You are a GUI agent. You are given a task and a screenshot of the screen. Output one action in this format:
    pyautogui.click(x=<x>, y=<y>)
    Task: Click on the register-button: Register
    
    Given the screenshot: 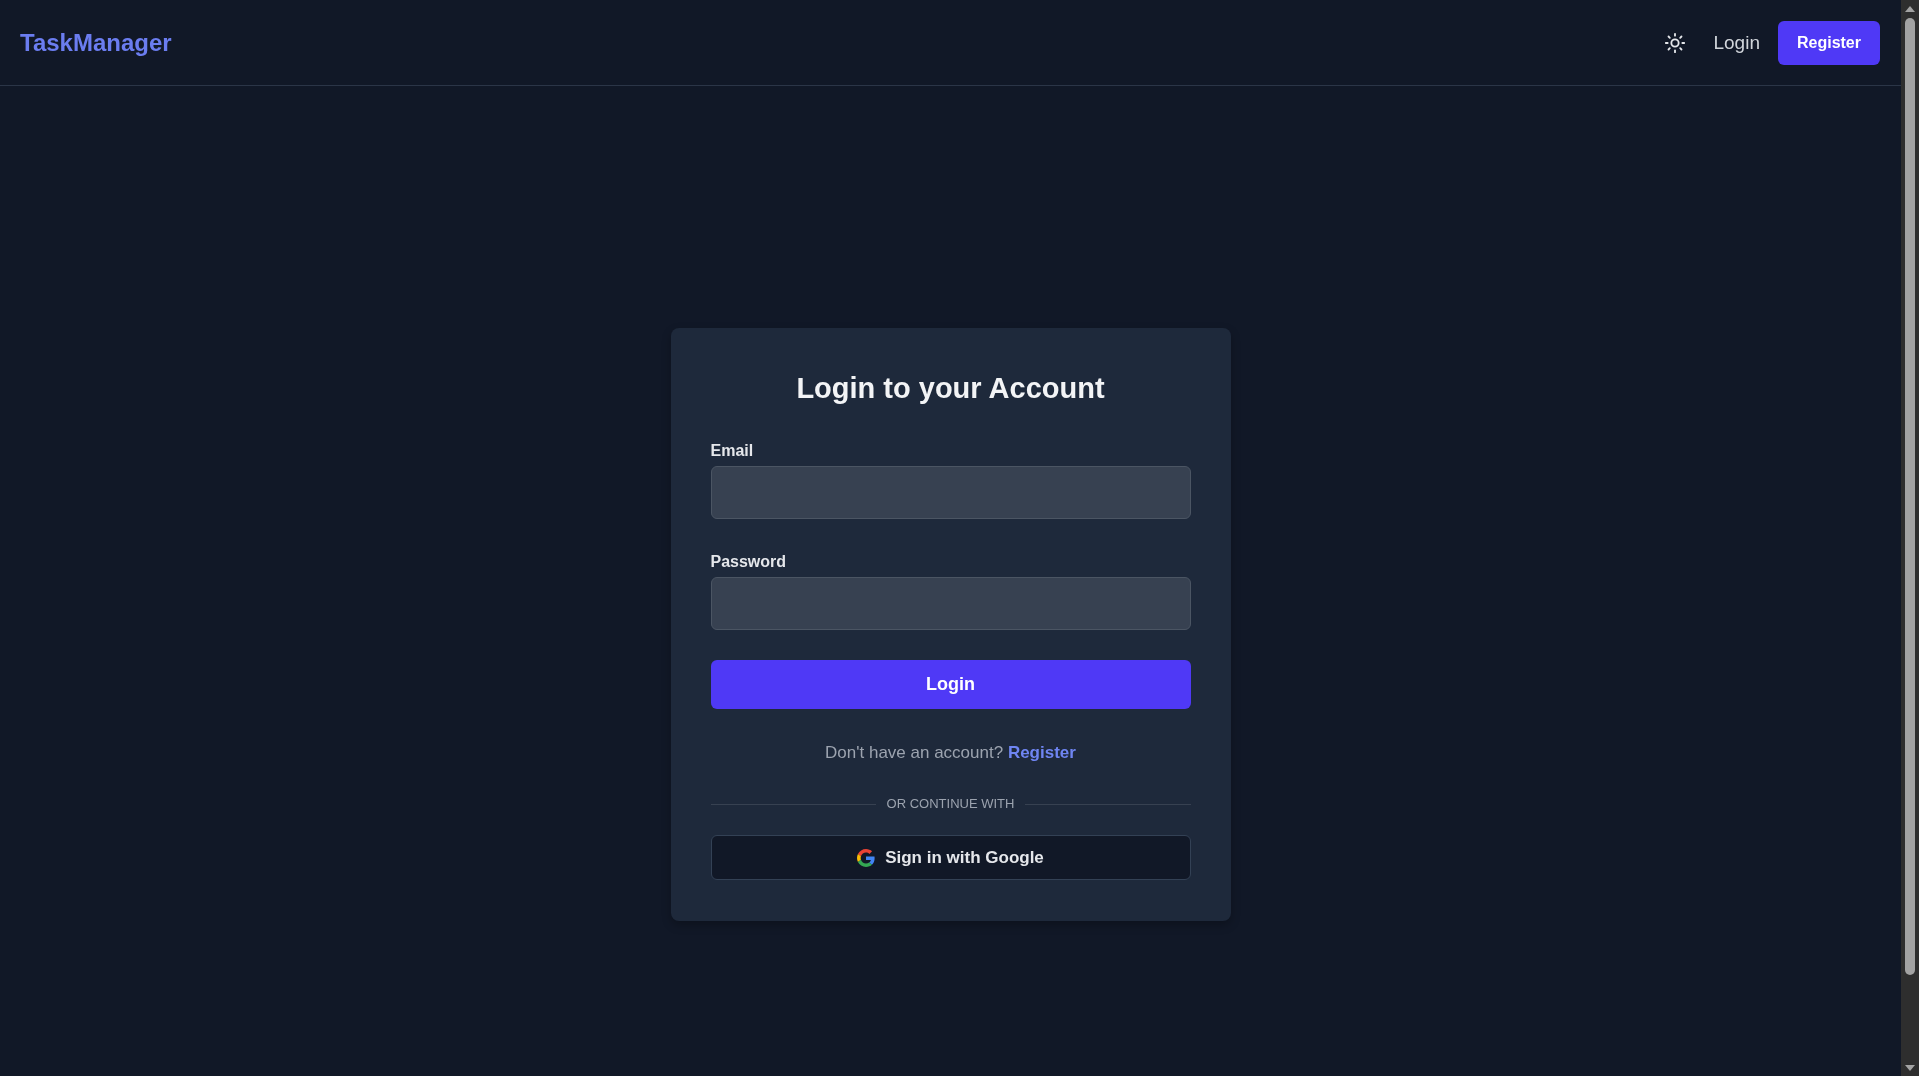 What is the action you would take?
    pyautogui.click(x=1828, y=42)
    